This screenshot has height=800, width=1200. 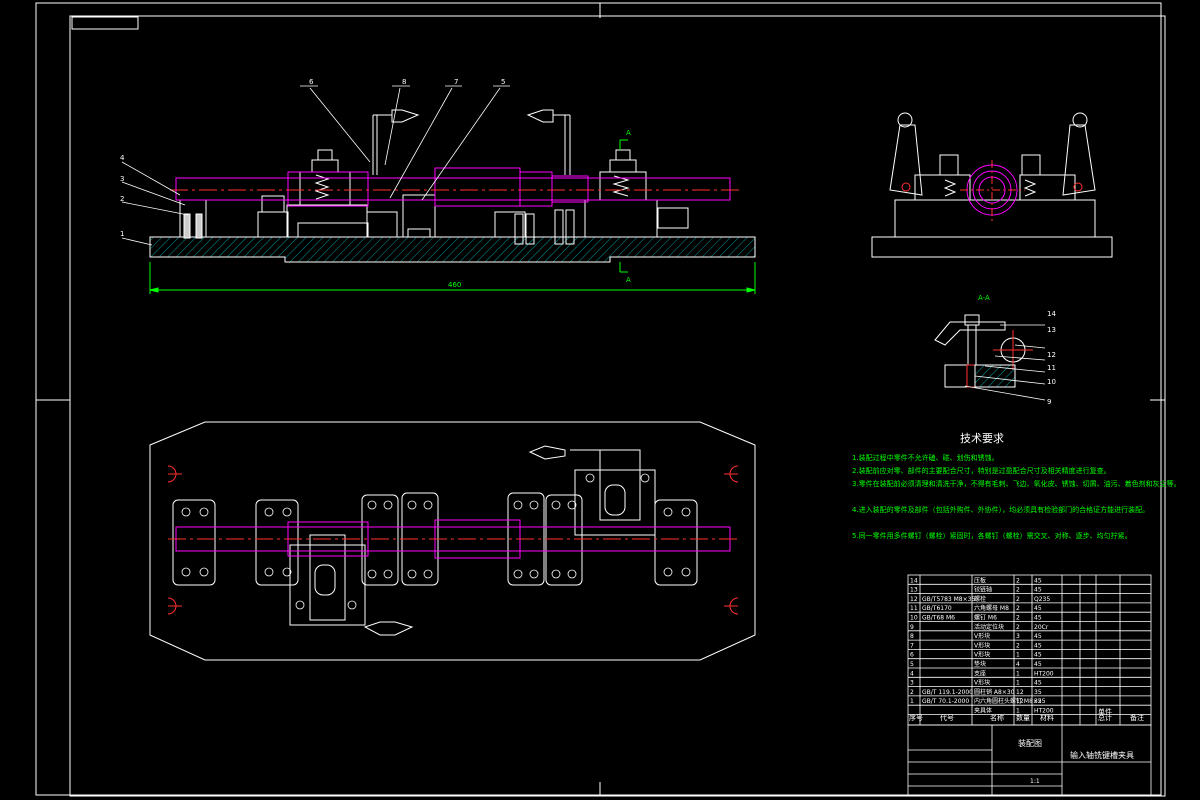 What do you see at coordinates (985, 618) in the screenshot?
I see `bom-cell-name: 螺钉 M6` at bounding box center [985, 618].